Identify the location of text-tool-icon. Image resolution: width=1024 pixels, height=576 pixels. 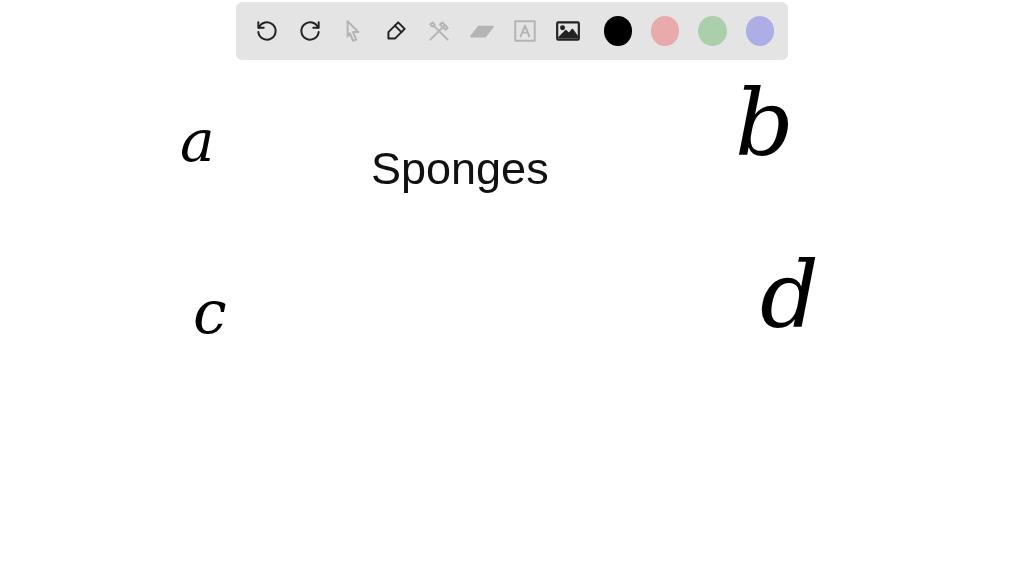
(525, 31).